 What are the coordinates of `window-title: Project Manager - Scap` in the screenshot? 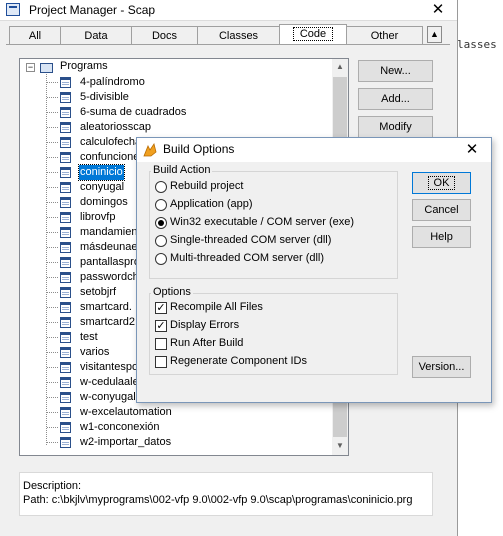 It's located at (92, 10).